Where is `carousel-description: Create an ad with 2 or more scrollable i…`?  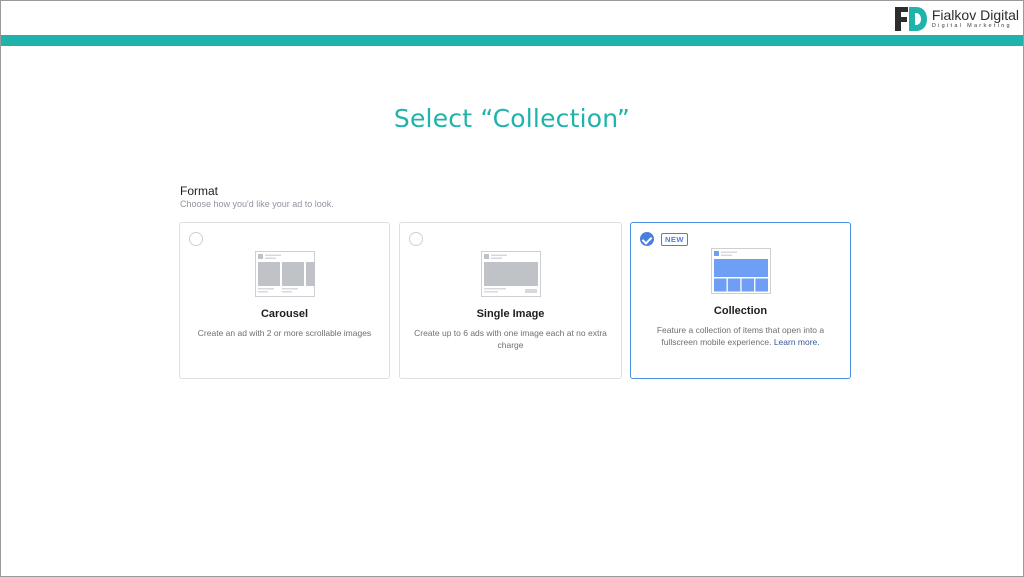 carousel-description: Create an ad with 2 or more scrollable i… is located at coordinates (284, 333).